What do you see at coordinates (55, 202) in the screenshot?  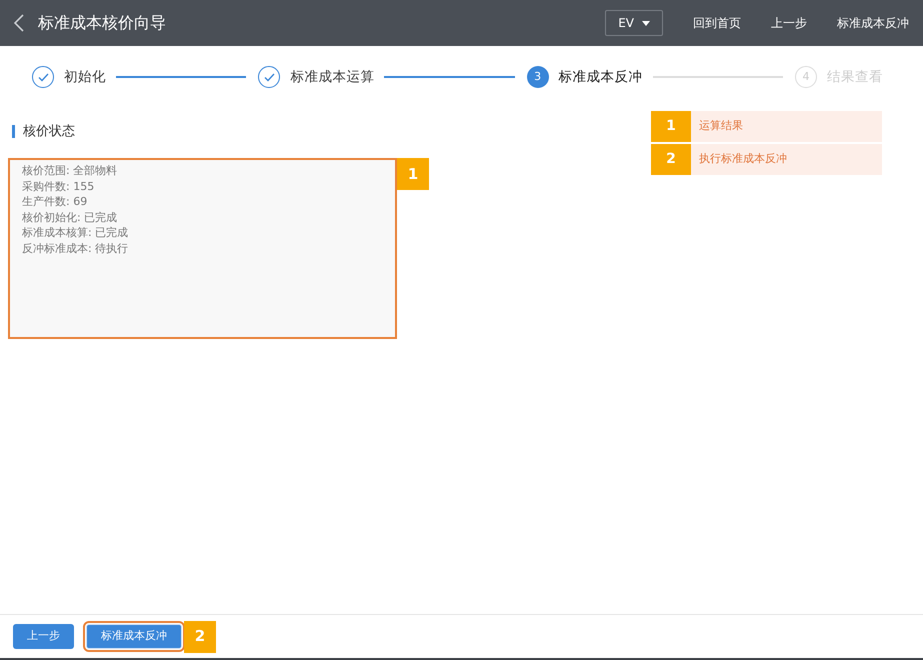 I see `status-line: 生产件数: 69` at bounding box center [55, 202].